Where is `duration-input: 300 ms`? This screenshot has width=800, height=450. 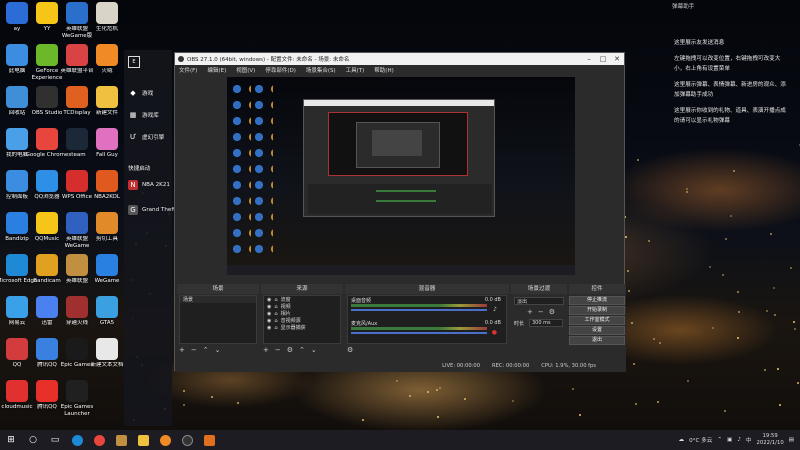
duration-input: 300 ms is located at coordinates (546, 323).